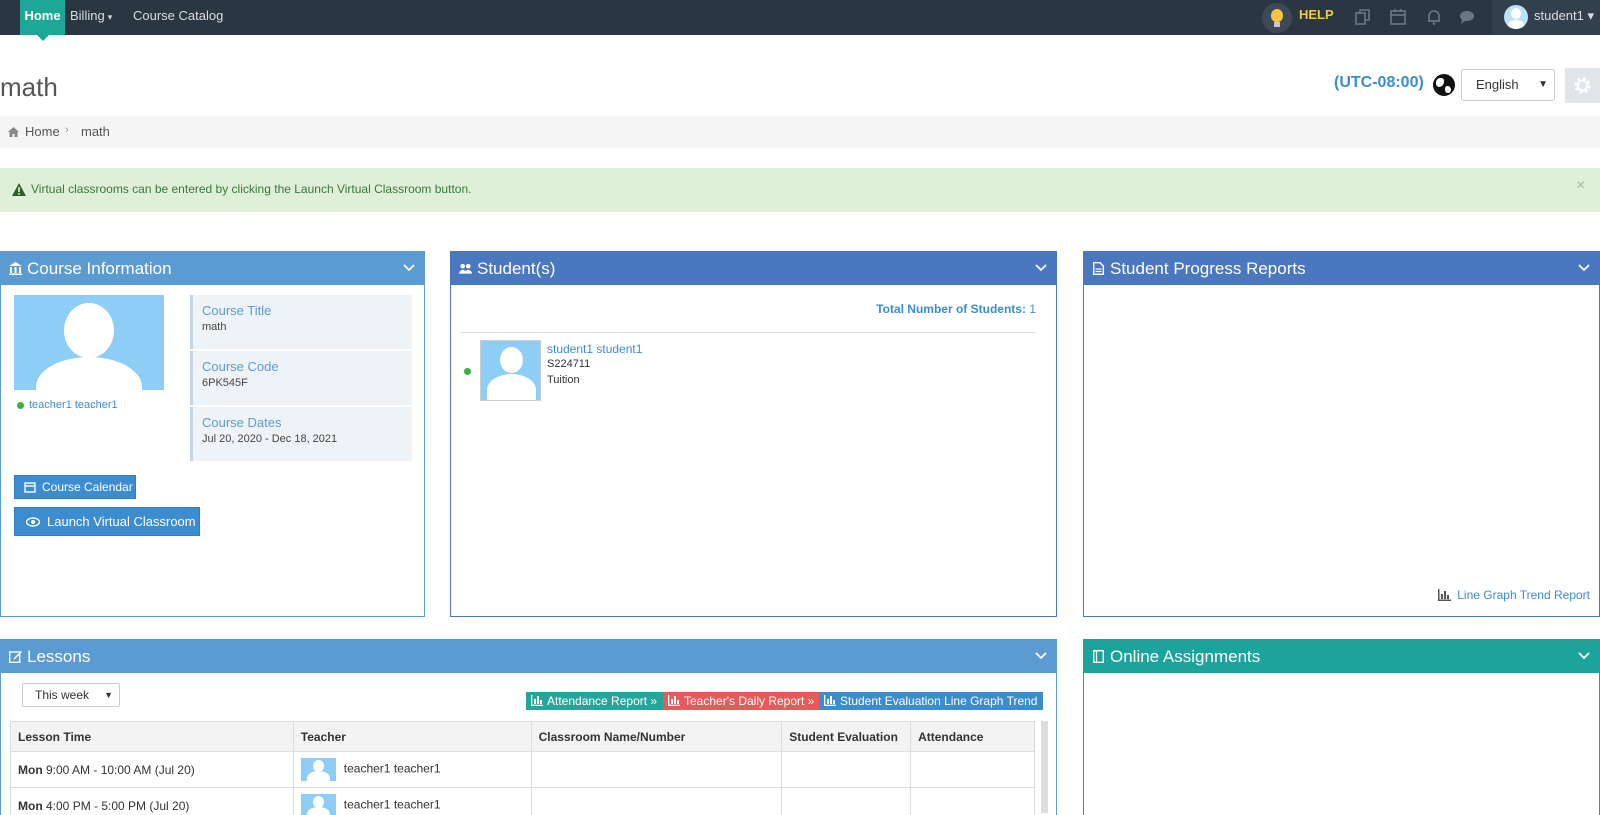 Image resolution: width=1600 pixels, height=815 pixels. What do you see at coordinates (569, 364) in the screenshot?
I see `student-id: S224711` at bounding box center [569, 364].